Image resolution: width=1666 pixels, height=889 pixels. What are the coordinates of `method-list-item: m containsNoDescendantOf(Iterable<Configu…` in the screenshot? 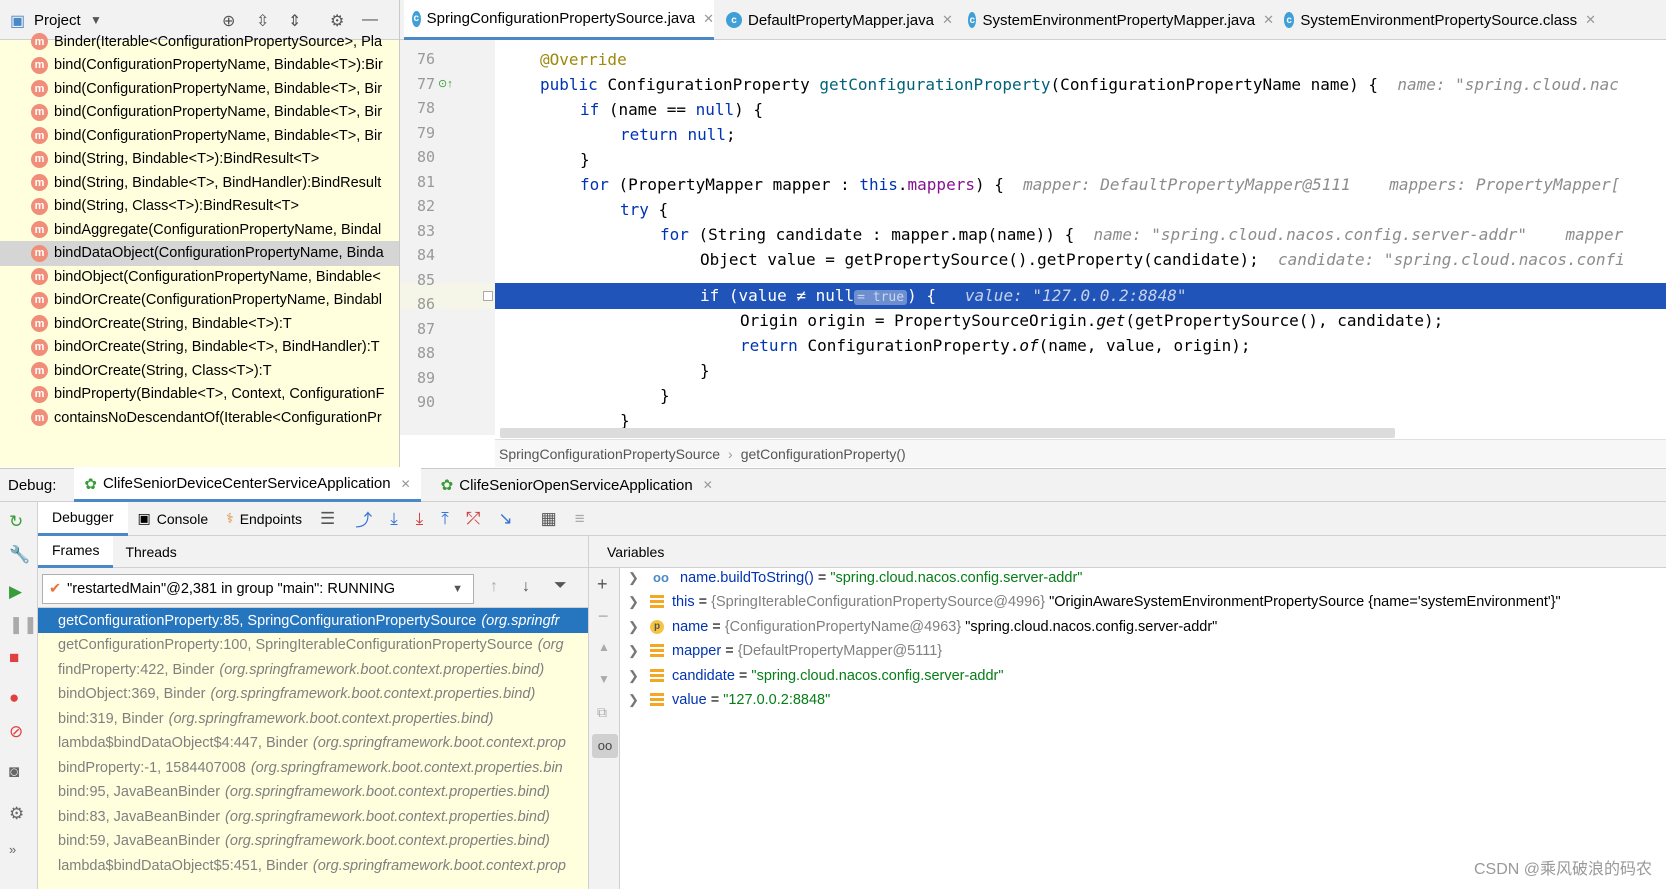 It's located at (199, 417).